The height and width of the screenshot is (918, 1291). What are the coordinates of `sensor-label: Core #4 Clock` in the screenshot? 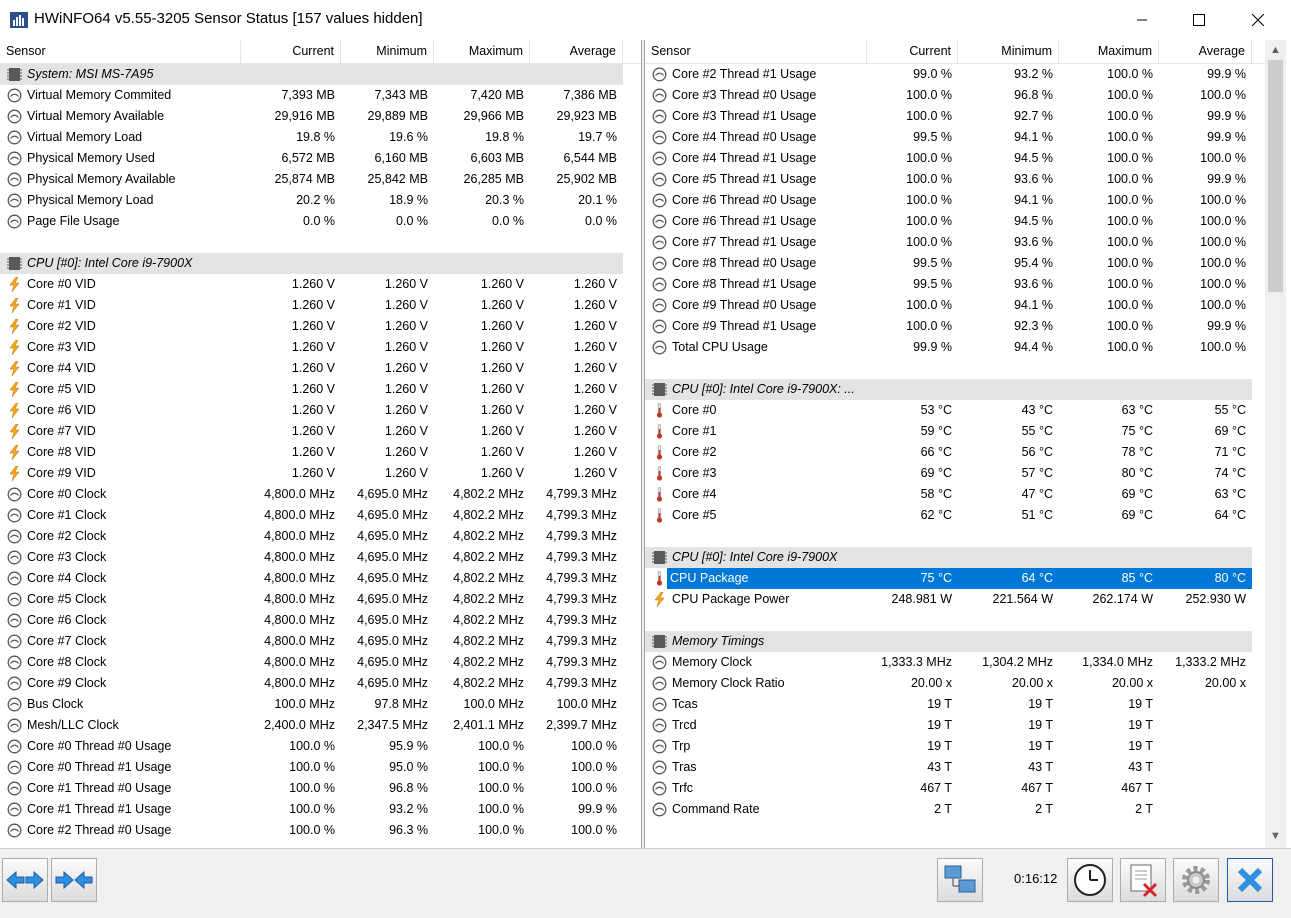 It's located at (67, 578).